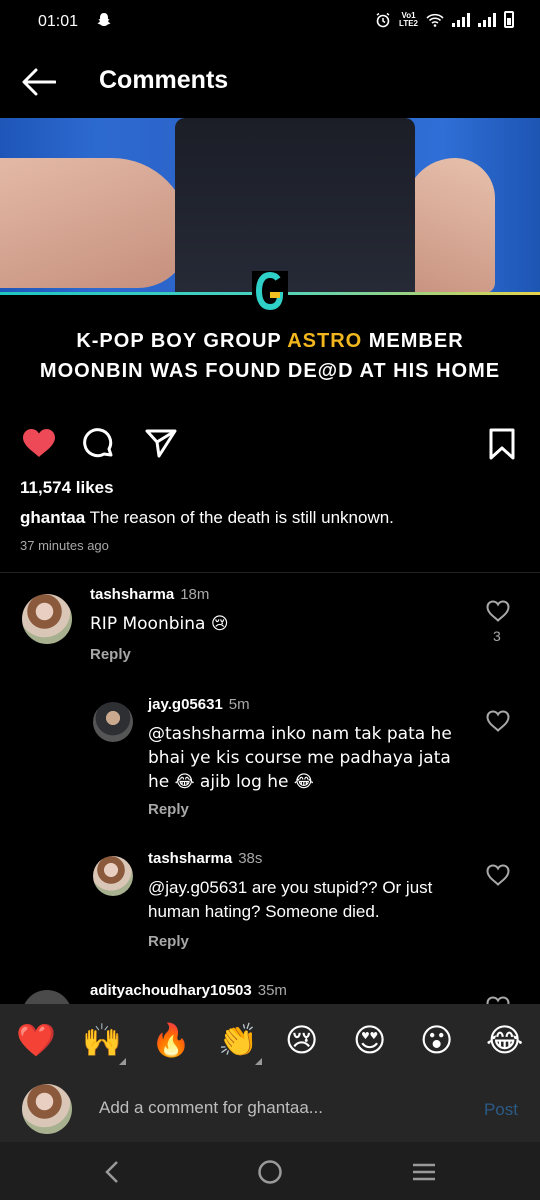 The height and width of the screenshot is (1200, 540). What do you see at coordinates (424, 1172) in the screenshot?
I see `nav-recents-icon` at bounding box center [424, 1172].